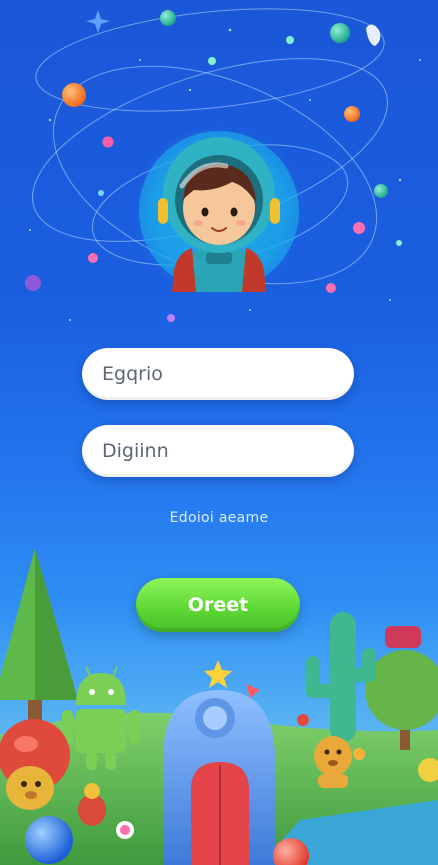 This screenshot has width=438, height=865. Describe the element at coordinates (218, 605) in the screenshot. I see `login-button: Oreet` at that location.